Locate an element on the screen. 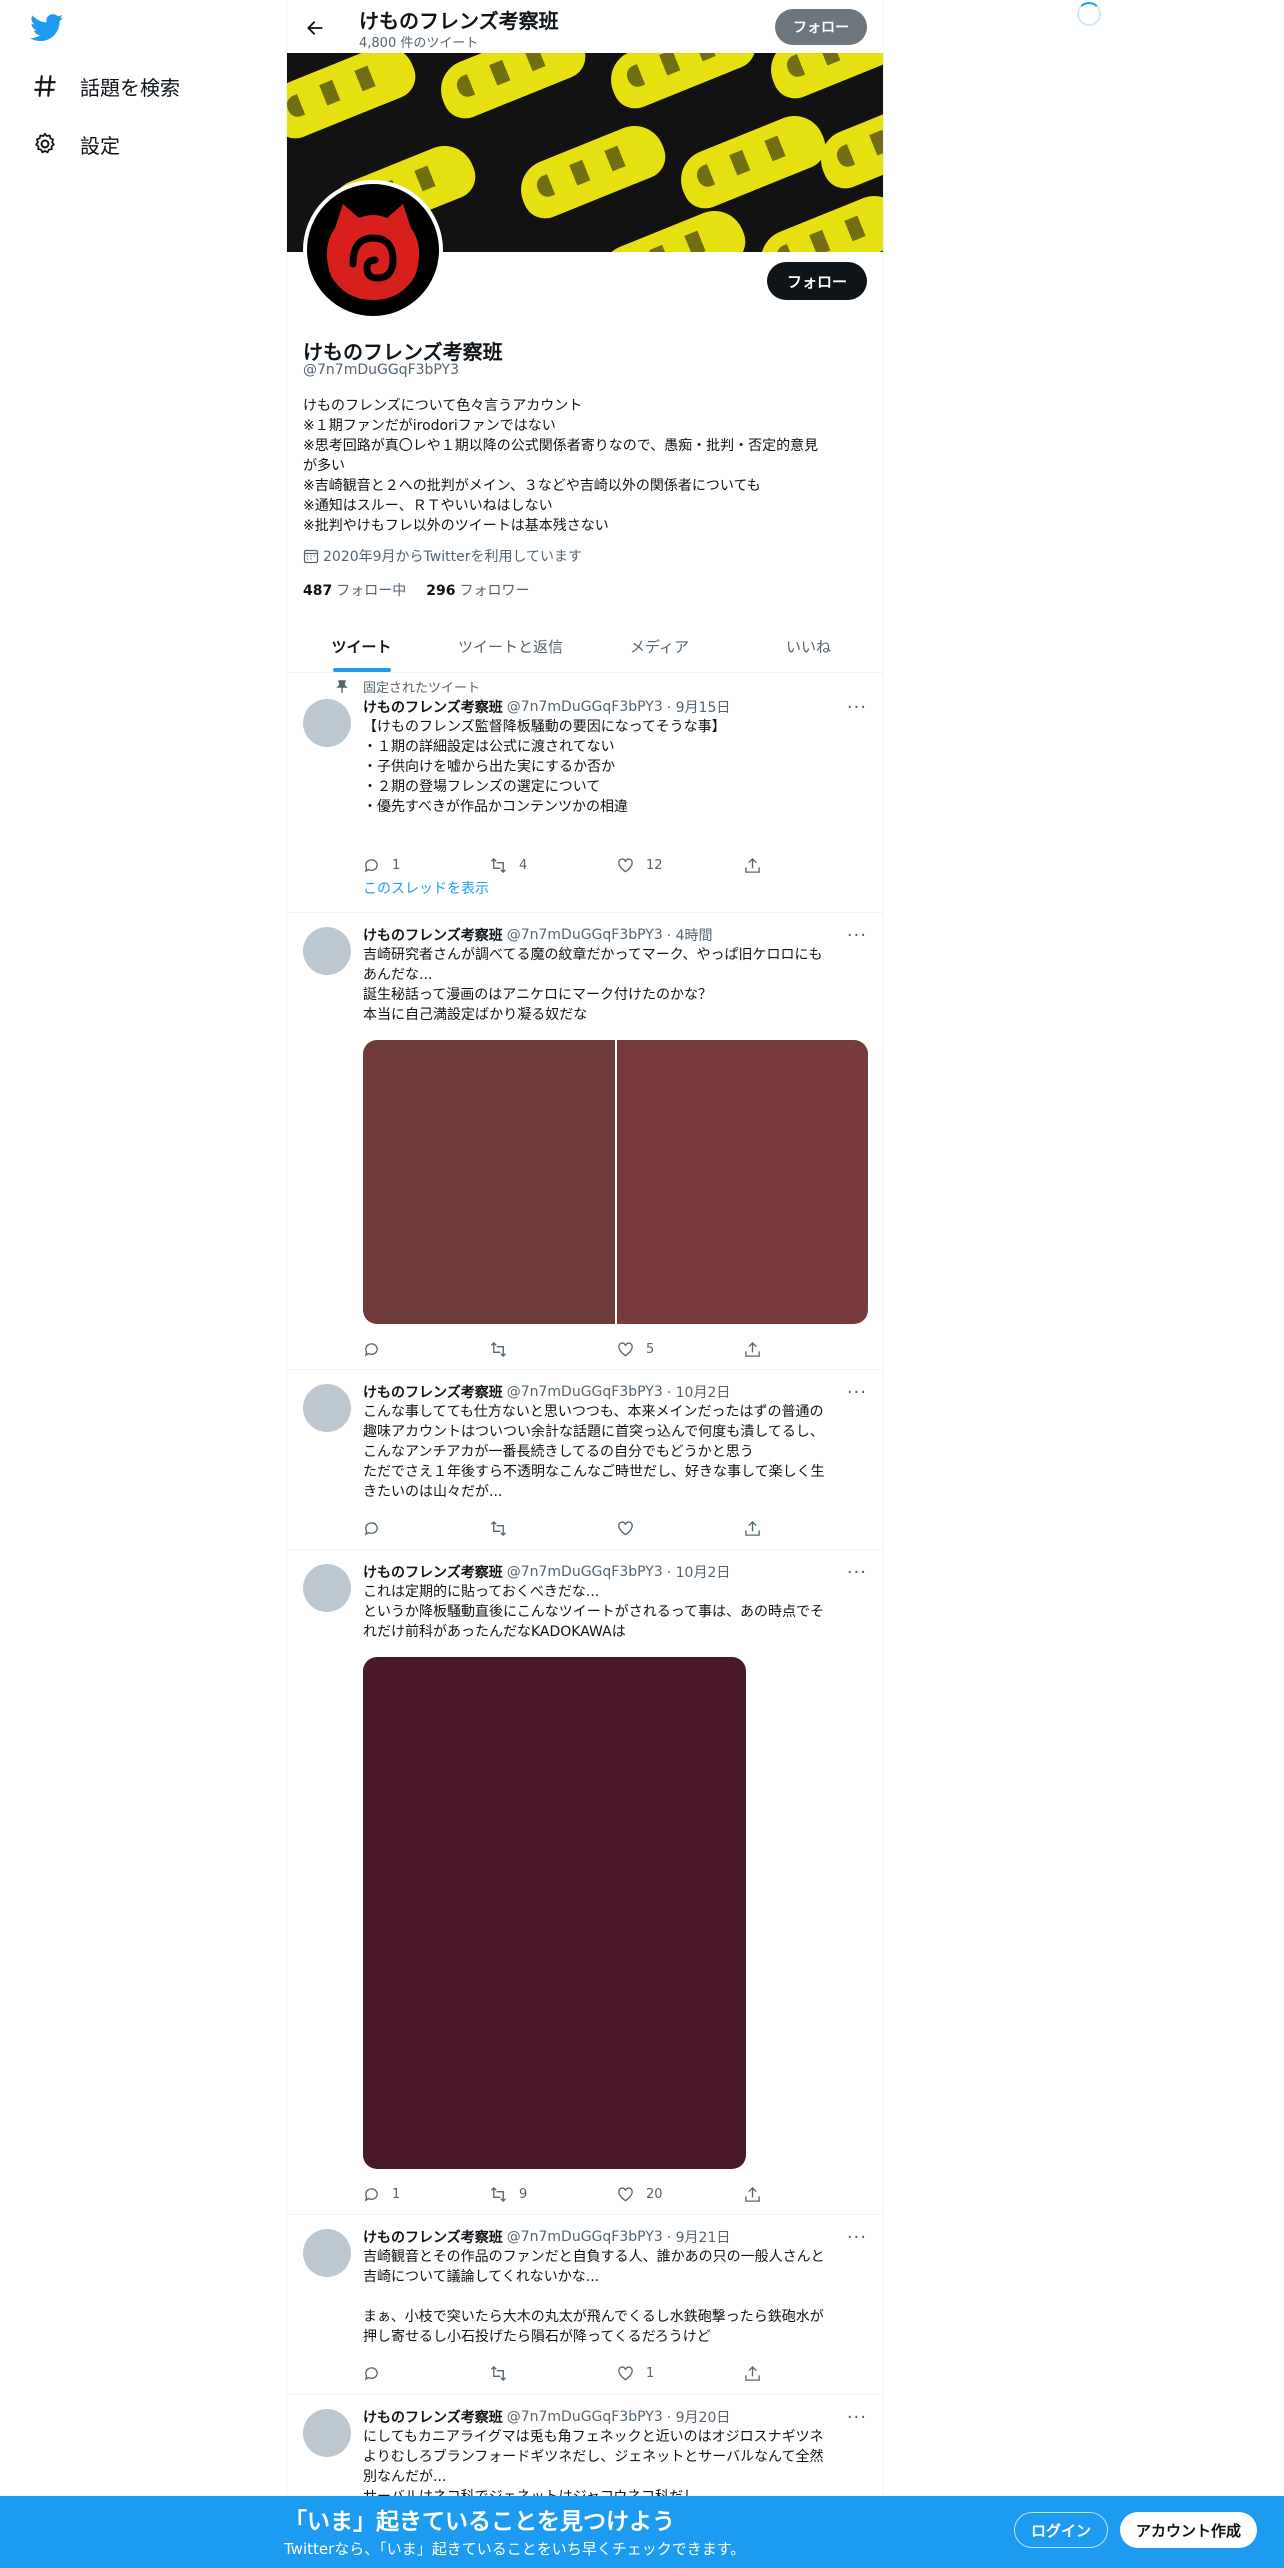  profile-header-bar: けものフレンズ考察班 4,800 件のツイート フォロー is located at coordinates (585, 26).